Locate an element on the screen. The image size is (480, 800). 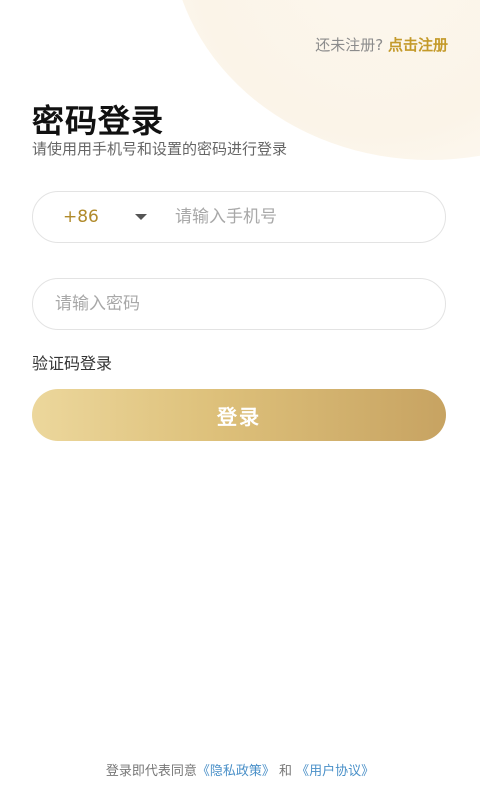
decorative-corner-glow is located at coordinates (325, 80).